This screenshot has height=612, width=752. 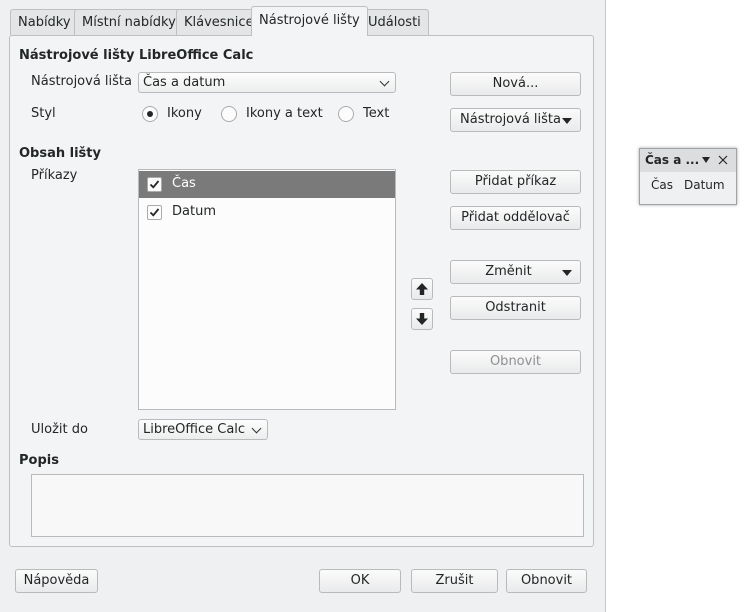 I want to click on list-item-label: Datum, so click(x=194, y=211).